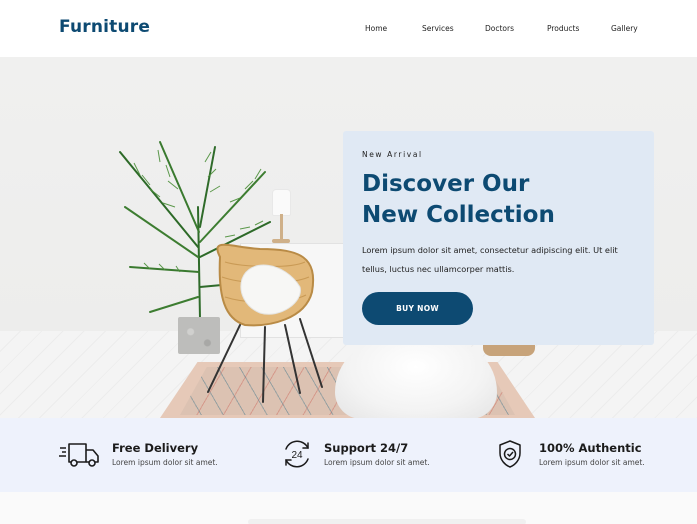 This screenshot has width=697, height=524. Describe the element at coordinates (631, 28) in the screenshot. I see `nav-gallery: Gallery` at that location.